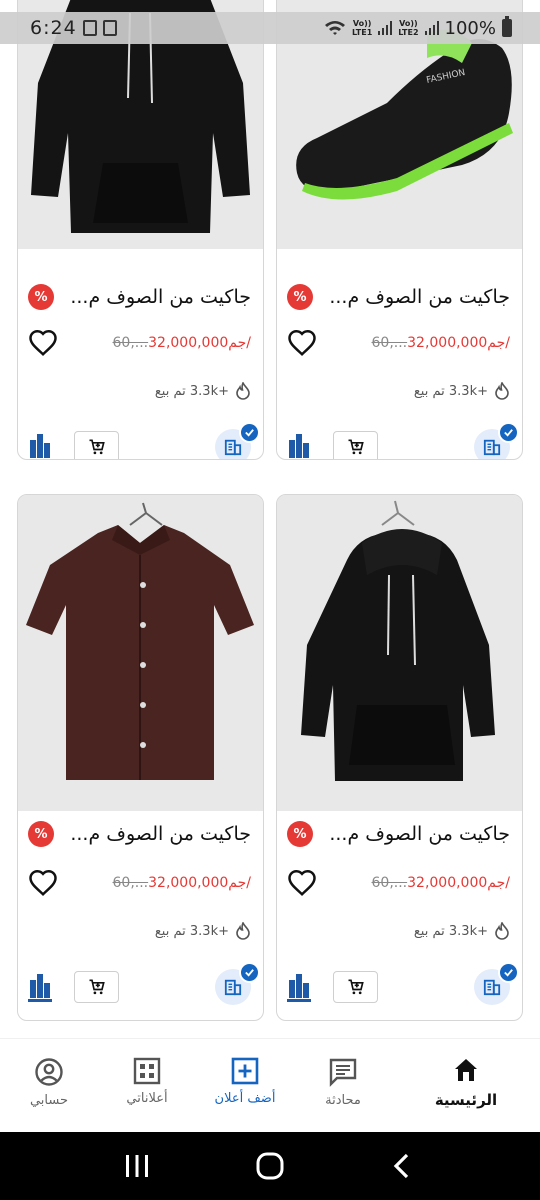  I want to click on battery-icon, so click(507, 26).